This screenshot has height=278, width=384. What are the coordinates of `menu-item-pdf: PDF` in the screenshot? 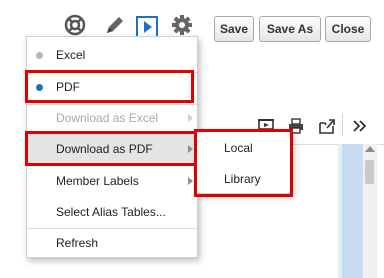 It's located at (112, 87).